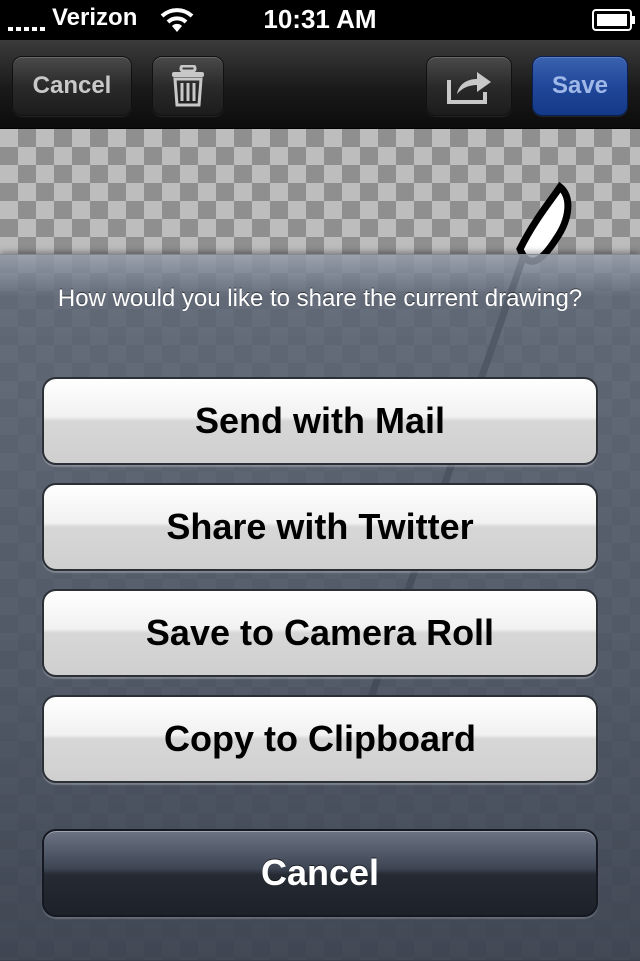  I want to click on send-with-mail-button: Send with Mail, so click(320, 421).